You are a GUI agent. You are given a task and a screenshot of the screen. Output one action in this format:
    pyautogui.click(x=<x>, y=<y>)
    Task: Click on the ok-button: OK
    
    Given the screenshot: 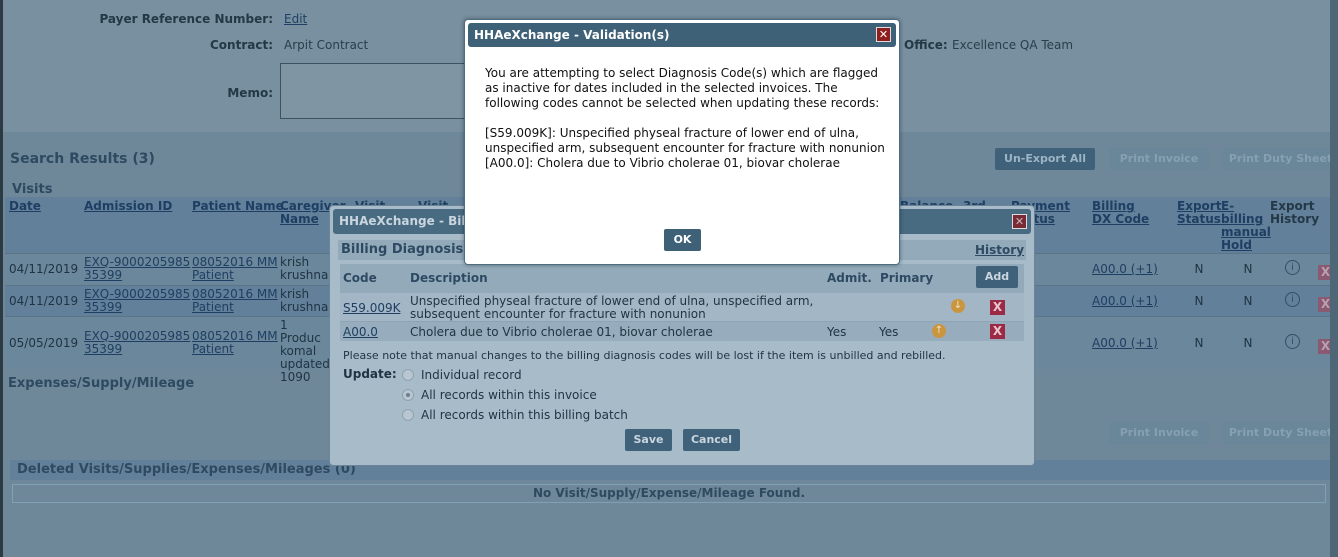 What is the action you would take?
    pyautogui.click(x=682, y=240)
    